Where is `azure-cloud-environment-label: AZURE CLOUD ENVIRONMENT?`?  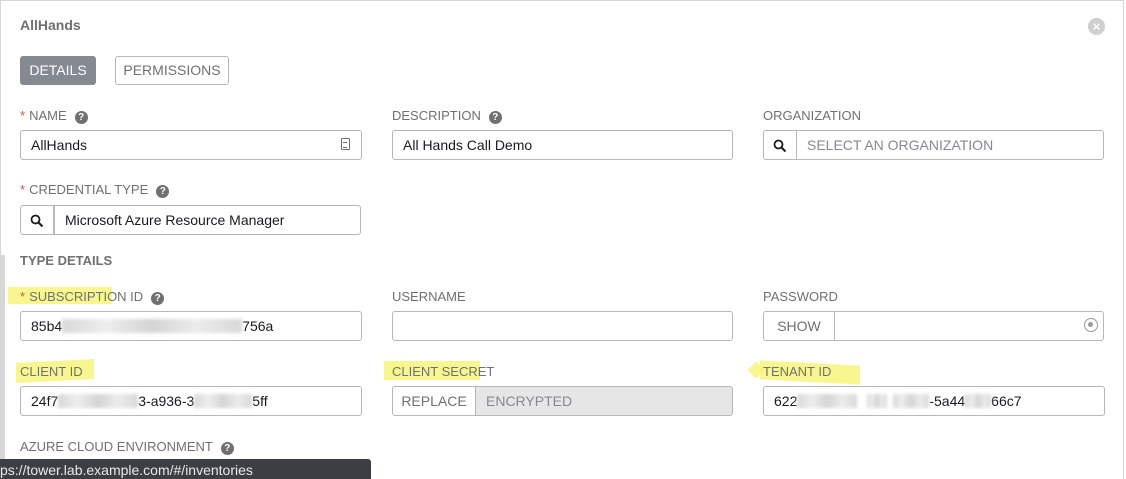 azure-cloud-environment-label: AZURE CLOUD ENVIRONMENT? is located at coordinates (127, 447).